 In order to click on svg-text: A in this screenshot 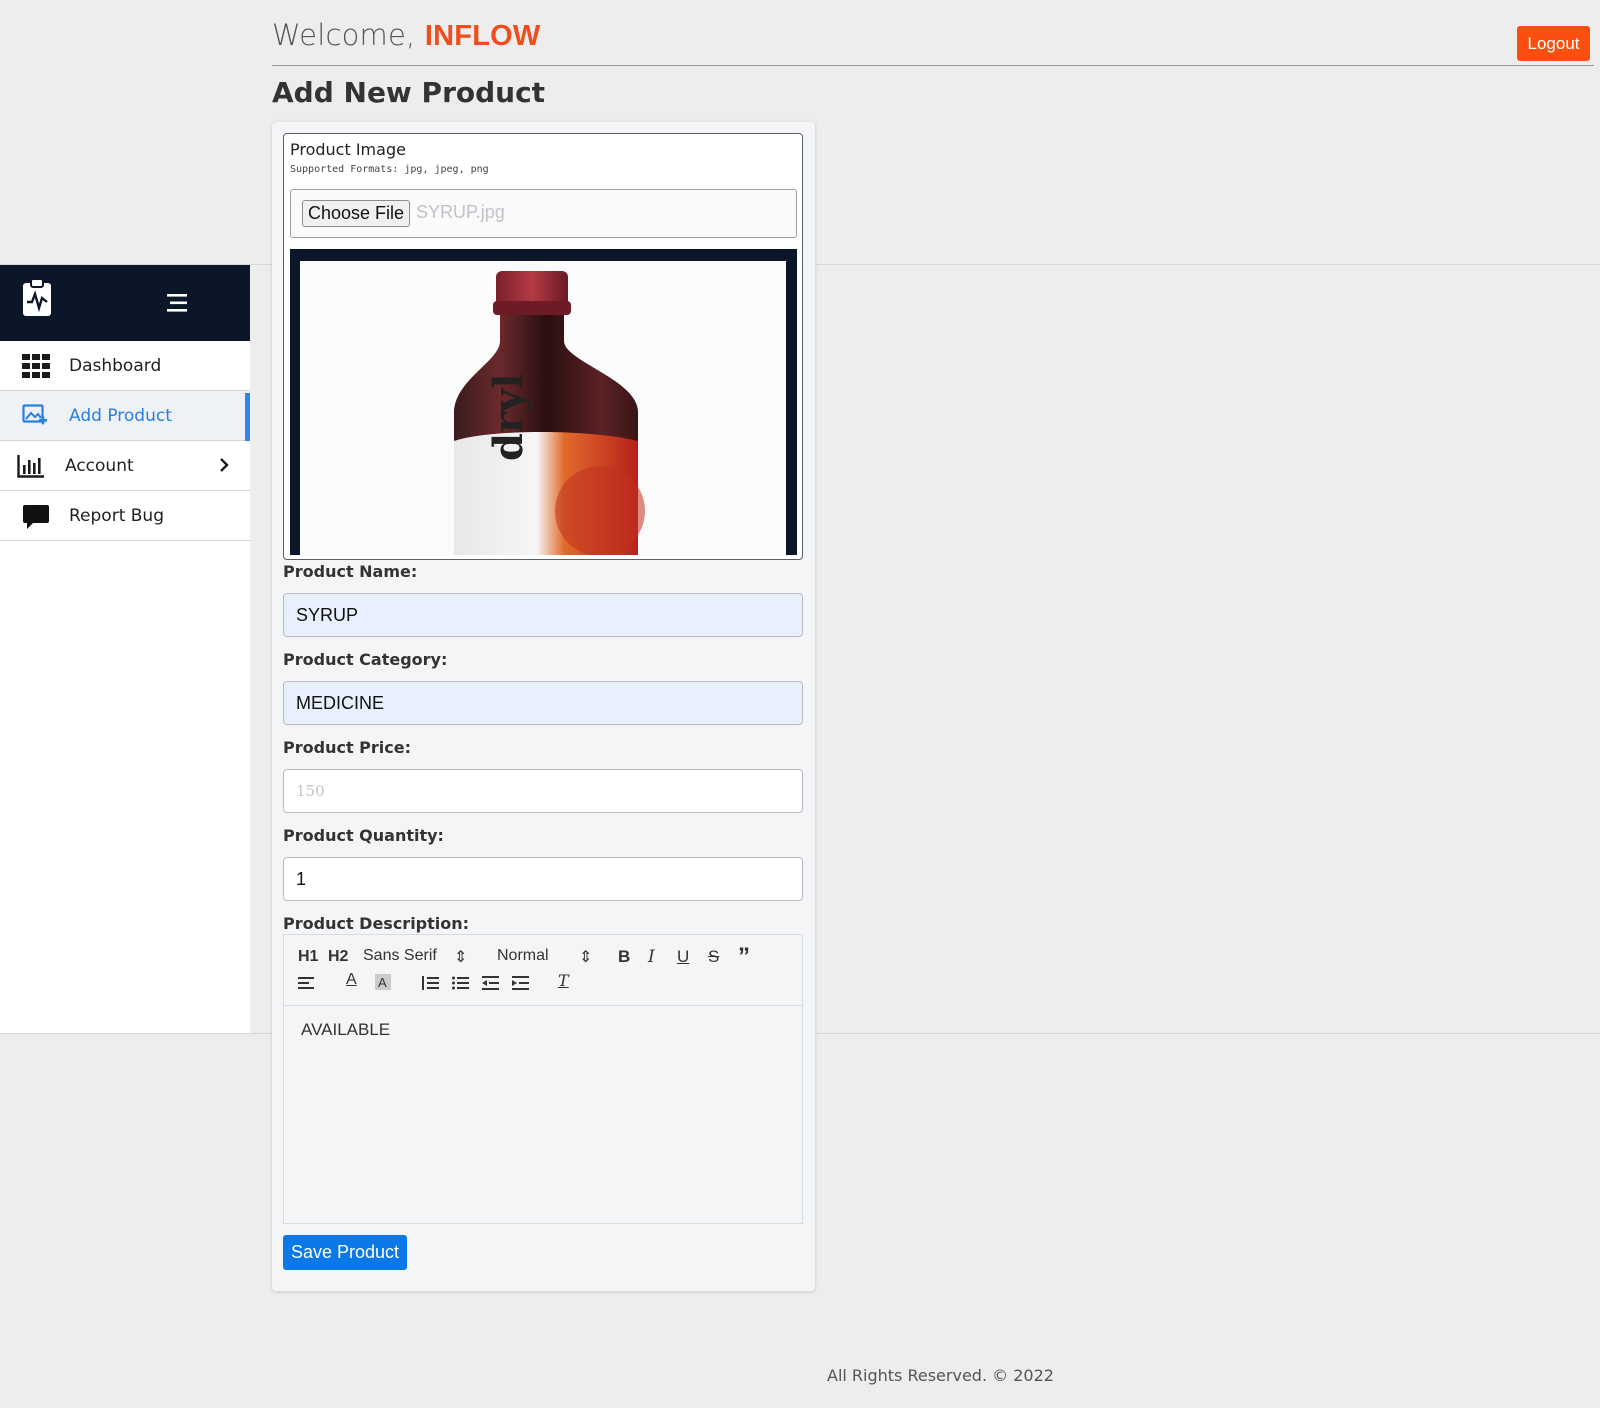, I will do `click(382, 982)`.